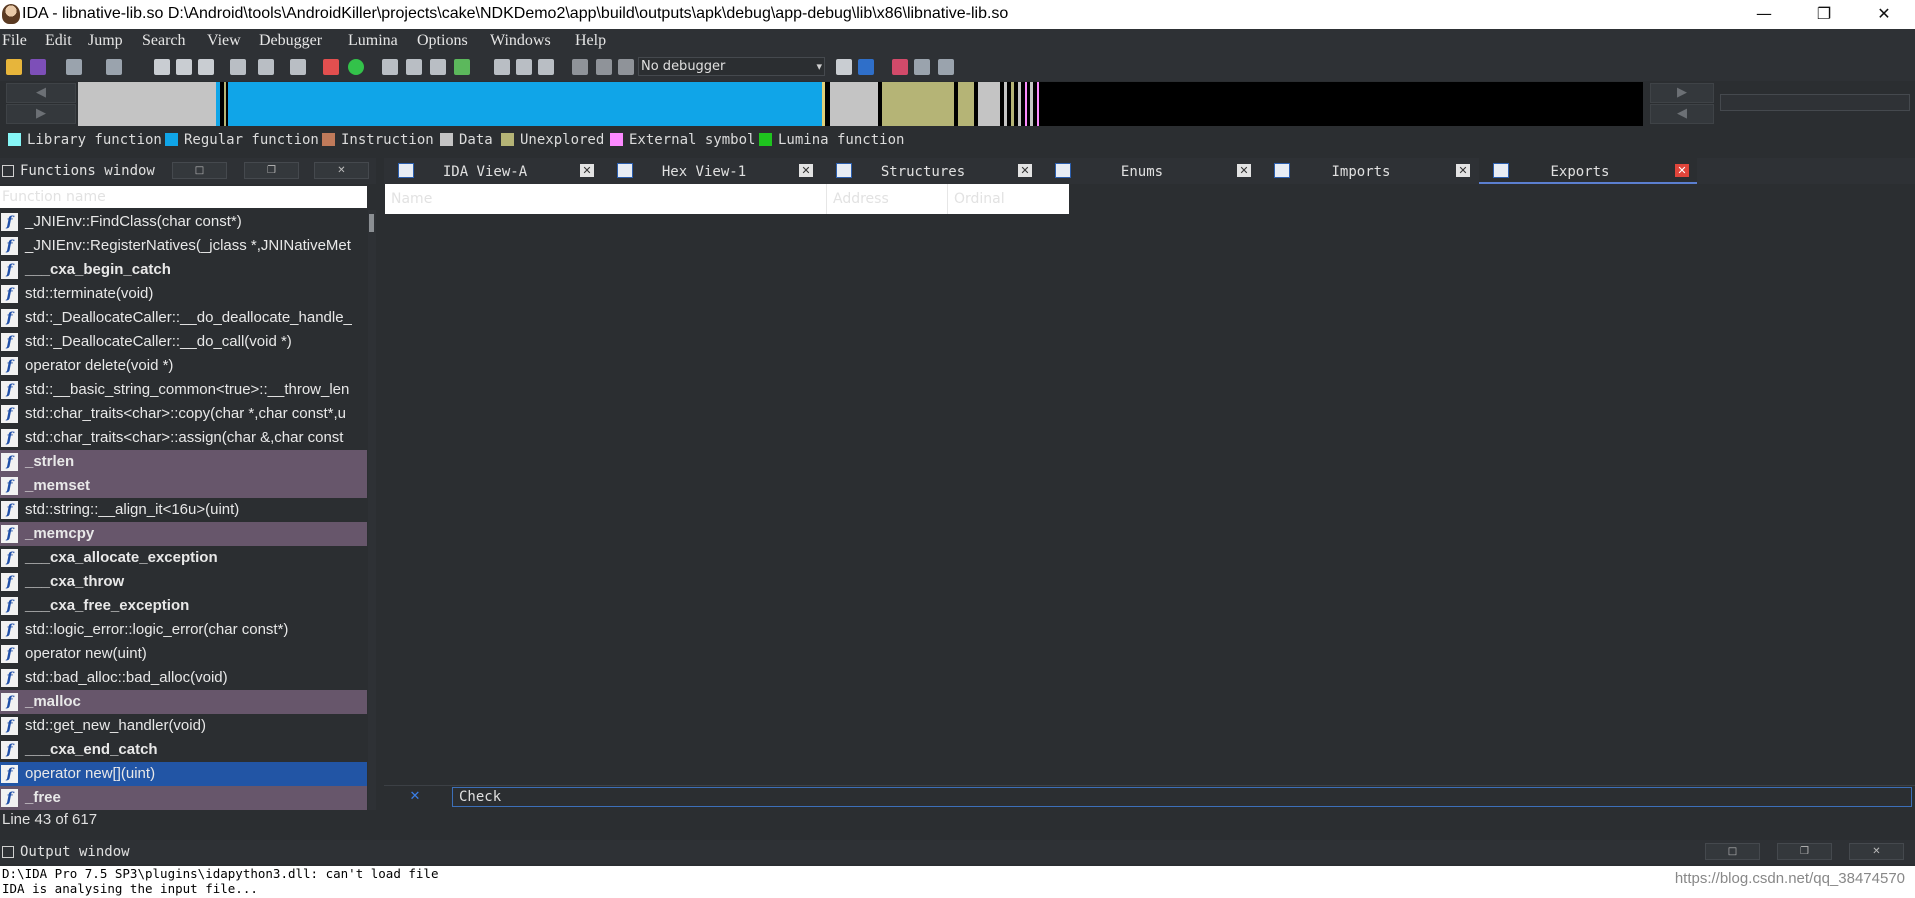  What do you see at coordinates (414, 67) in the screenshot?
I see `enum-icon` at bounding box center [414, 67].